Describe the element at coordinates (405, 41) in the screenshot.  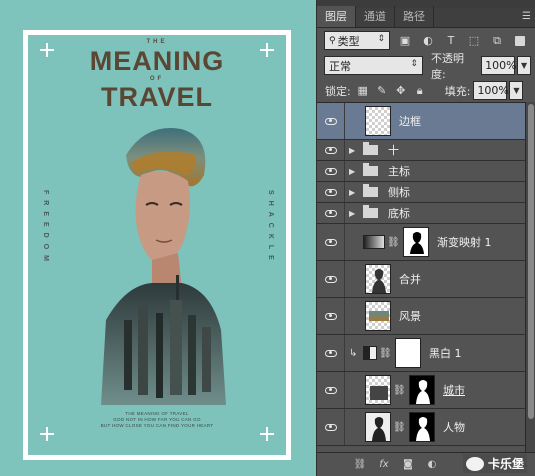
I see `pixel-filter-icon: ▣` at that location.